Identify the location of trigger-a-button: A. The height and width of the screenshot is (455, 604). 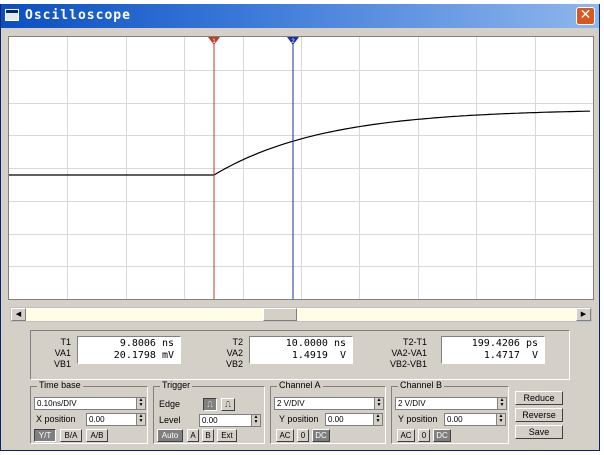
(193, 435).